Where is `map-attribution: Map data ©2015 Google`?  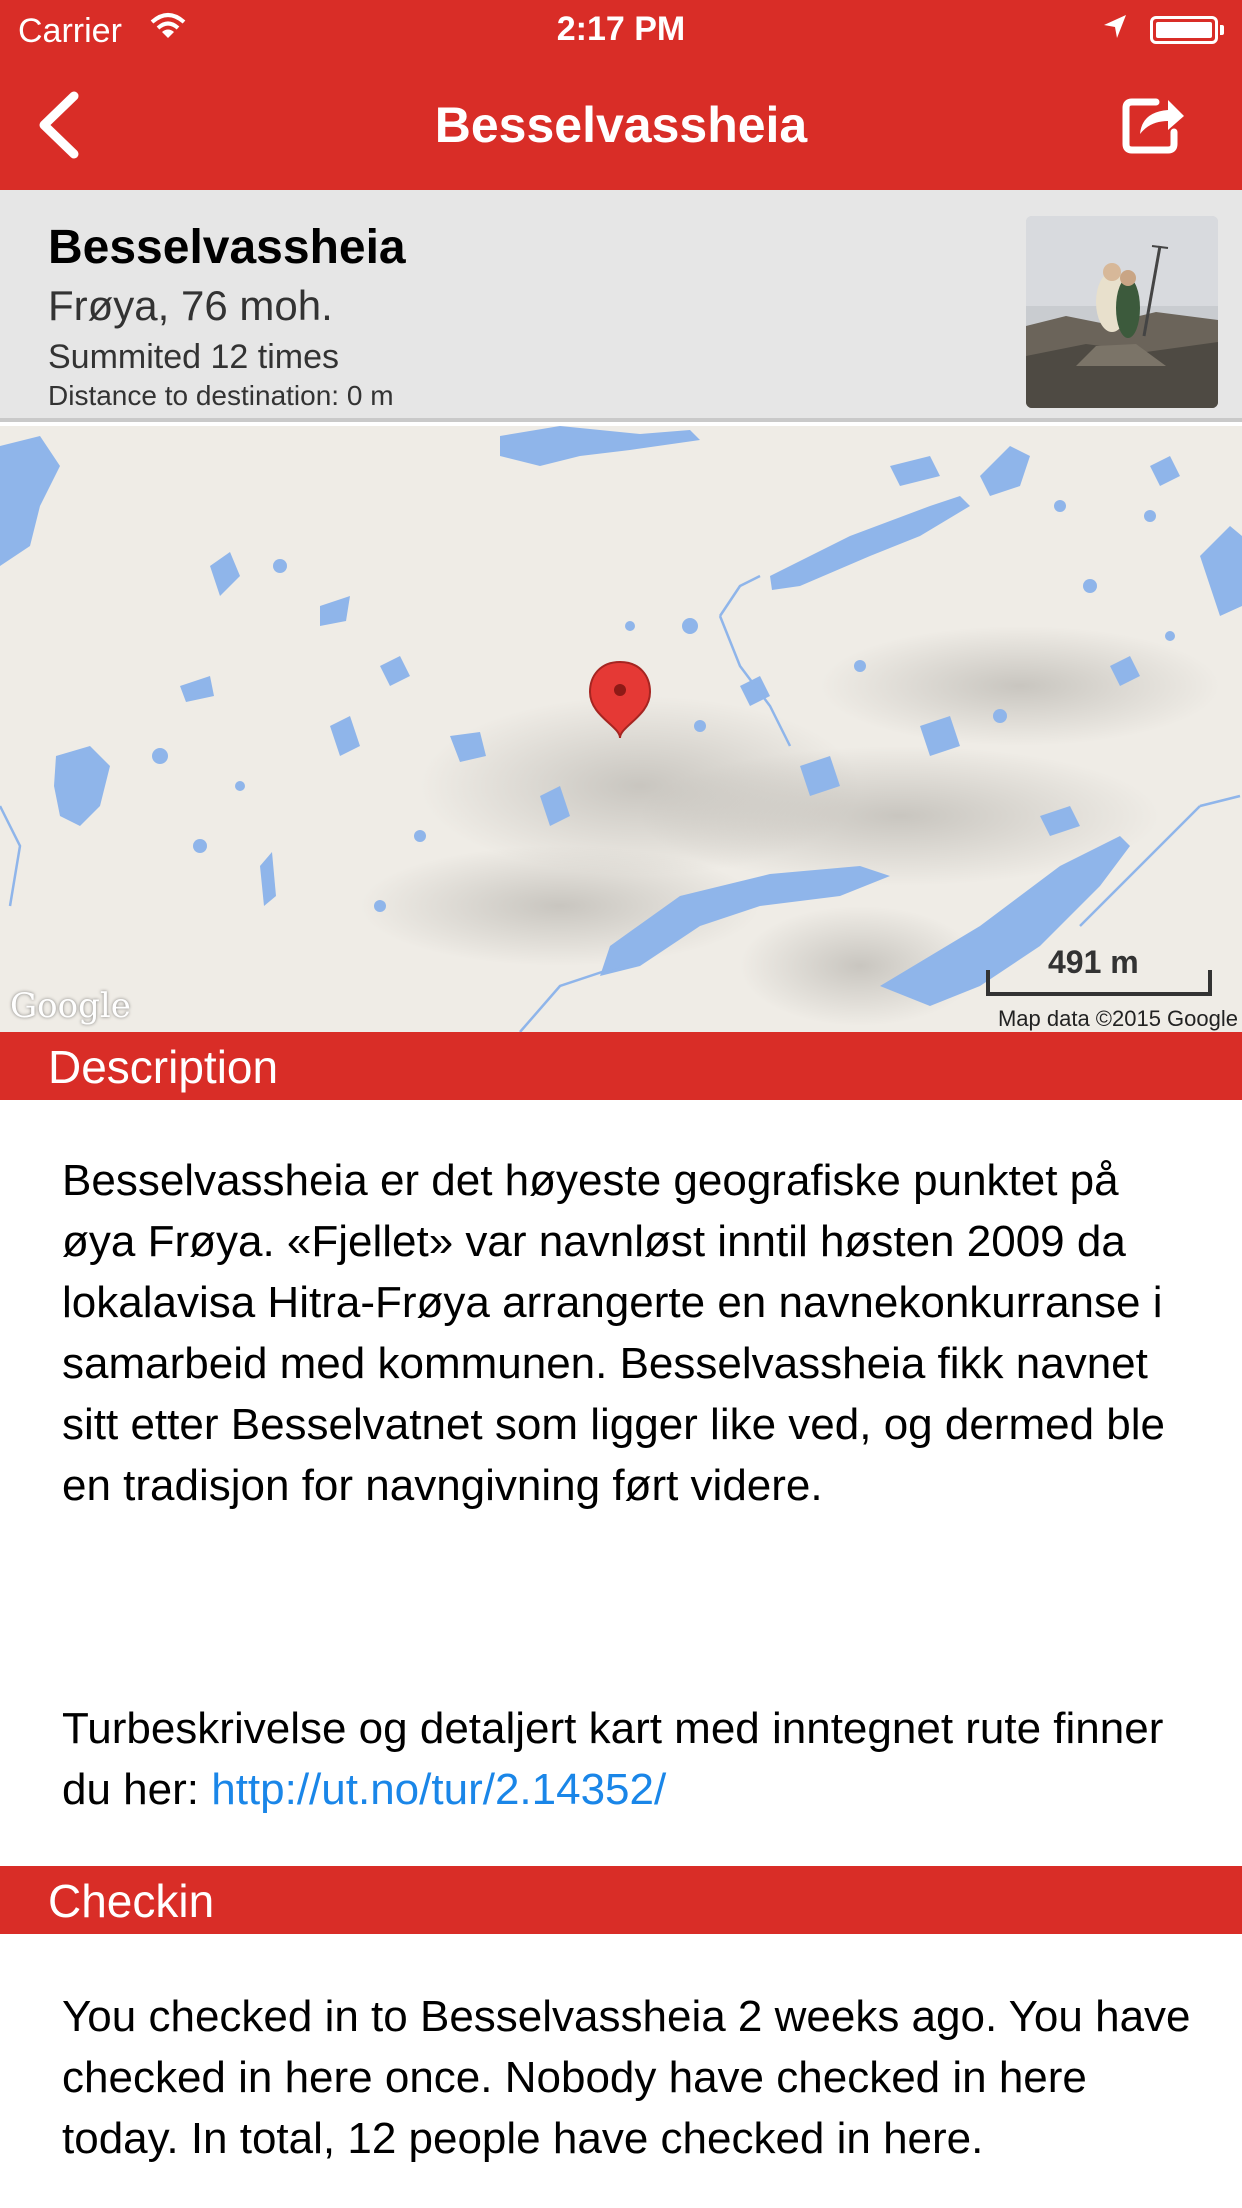
map-attribution: Map data ©2015 Google is located at coordinates (1118, 1019).